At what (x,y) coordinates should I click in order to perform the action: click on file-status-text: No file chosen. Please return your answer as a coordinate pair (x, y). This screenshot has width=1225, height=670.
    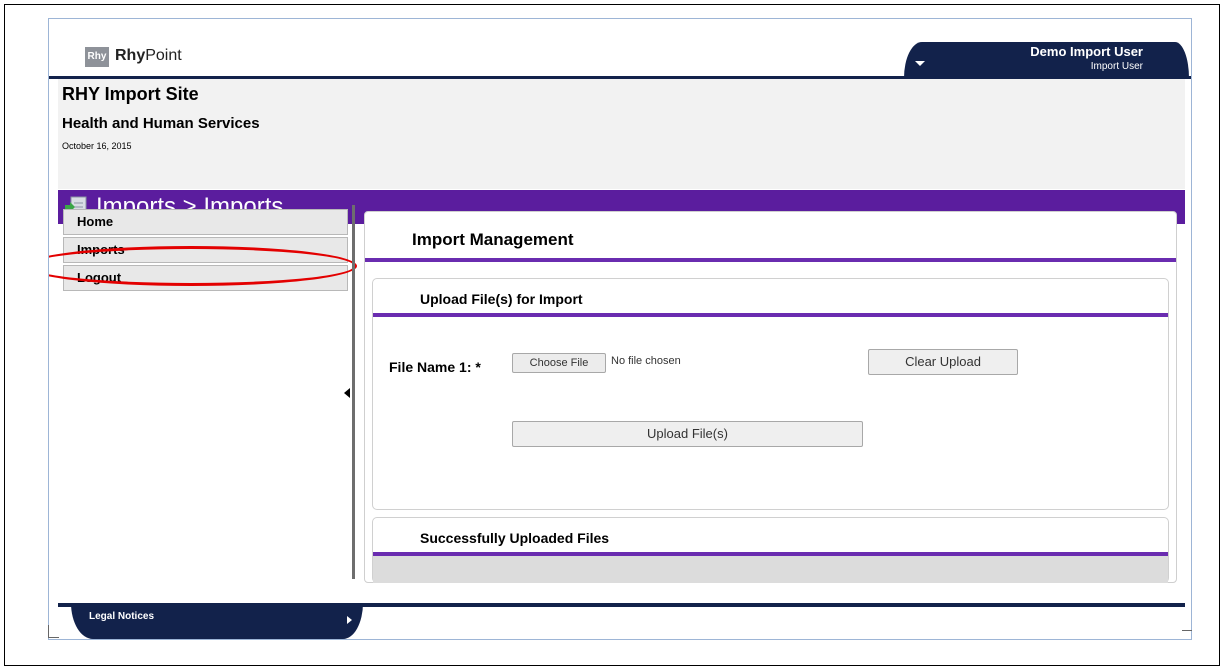
    Looking at the image, I should click on (646, 361).